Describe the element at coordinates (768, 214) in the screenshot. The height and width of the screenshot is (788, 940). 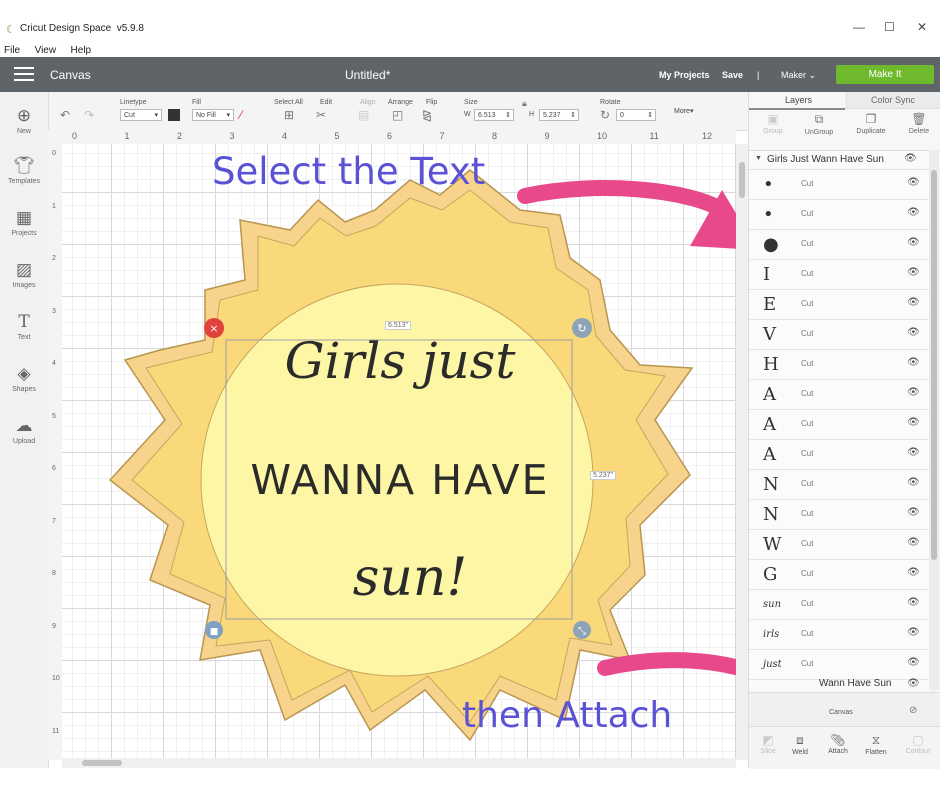
I see `layer-thumbnail: •` at that location.